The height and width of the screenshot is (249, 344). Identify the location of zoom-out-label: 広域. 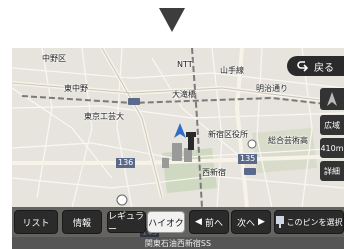
(332, 125).